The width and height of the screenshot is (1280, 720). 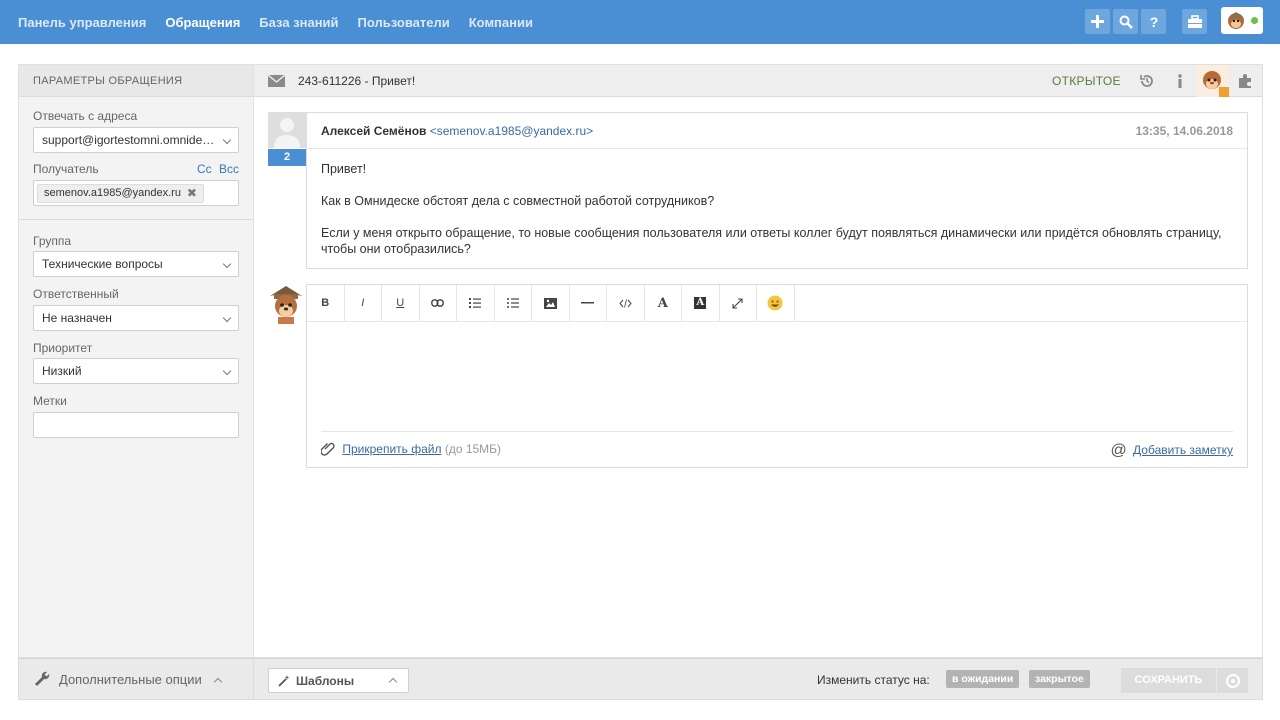 What do you see at coordinates (66, 169) in the screenshot?
I see `recipient-label: Получатель` at bounding box center [66, 169].